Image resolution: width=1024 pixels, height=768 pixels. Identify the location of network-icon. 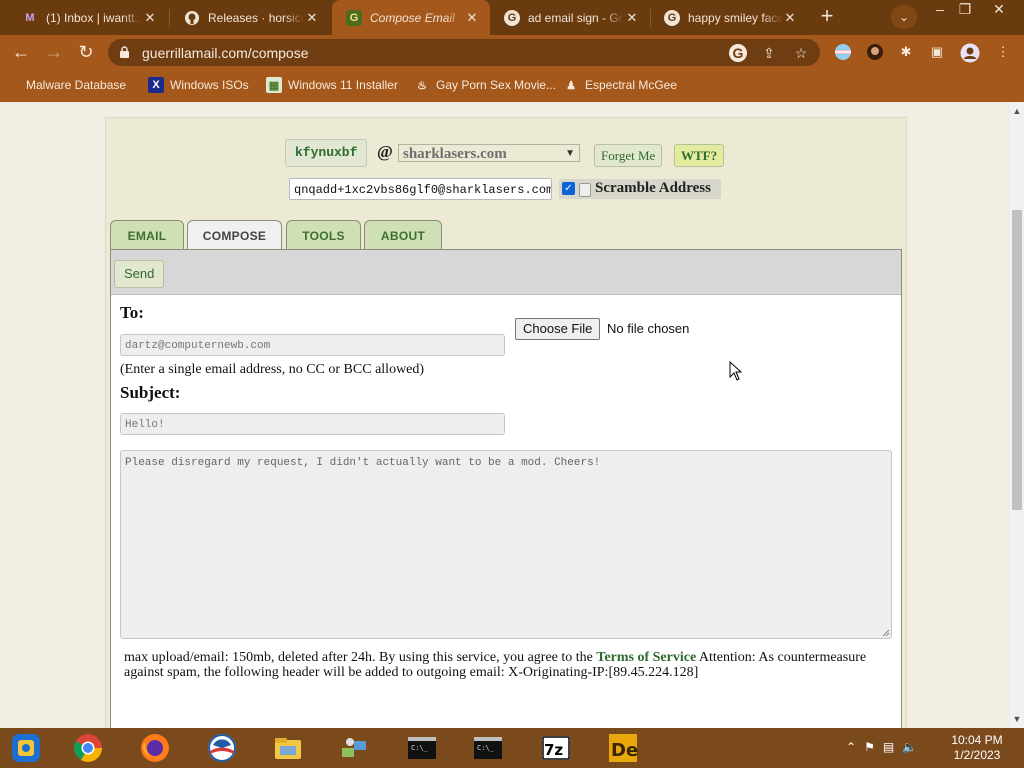
(354, 748).